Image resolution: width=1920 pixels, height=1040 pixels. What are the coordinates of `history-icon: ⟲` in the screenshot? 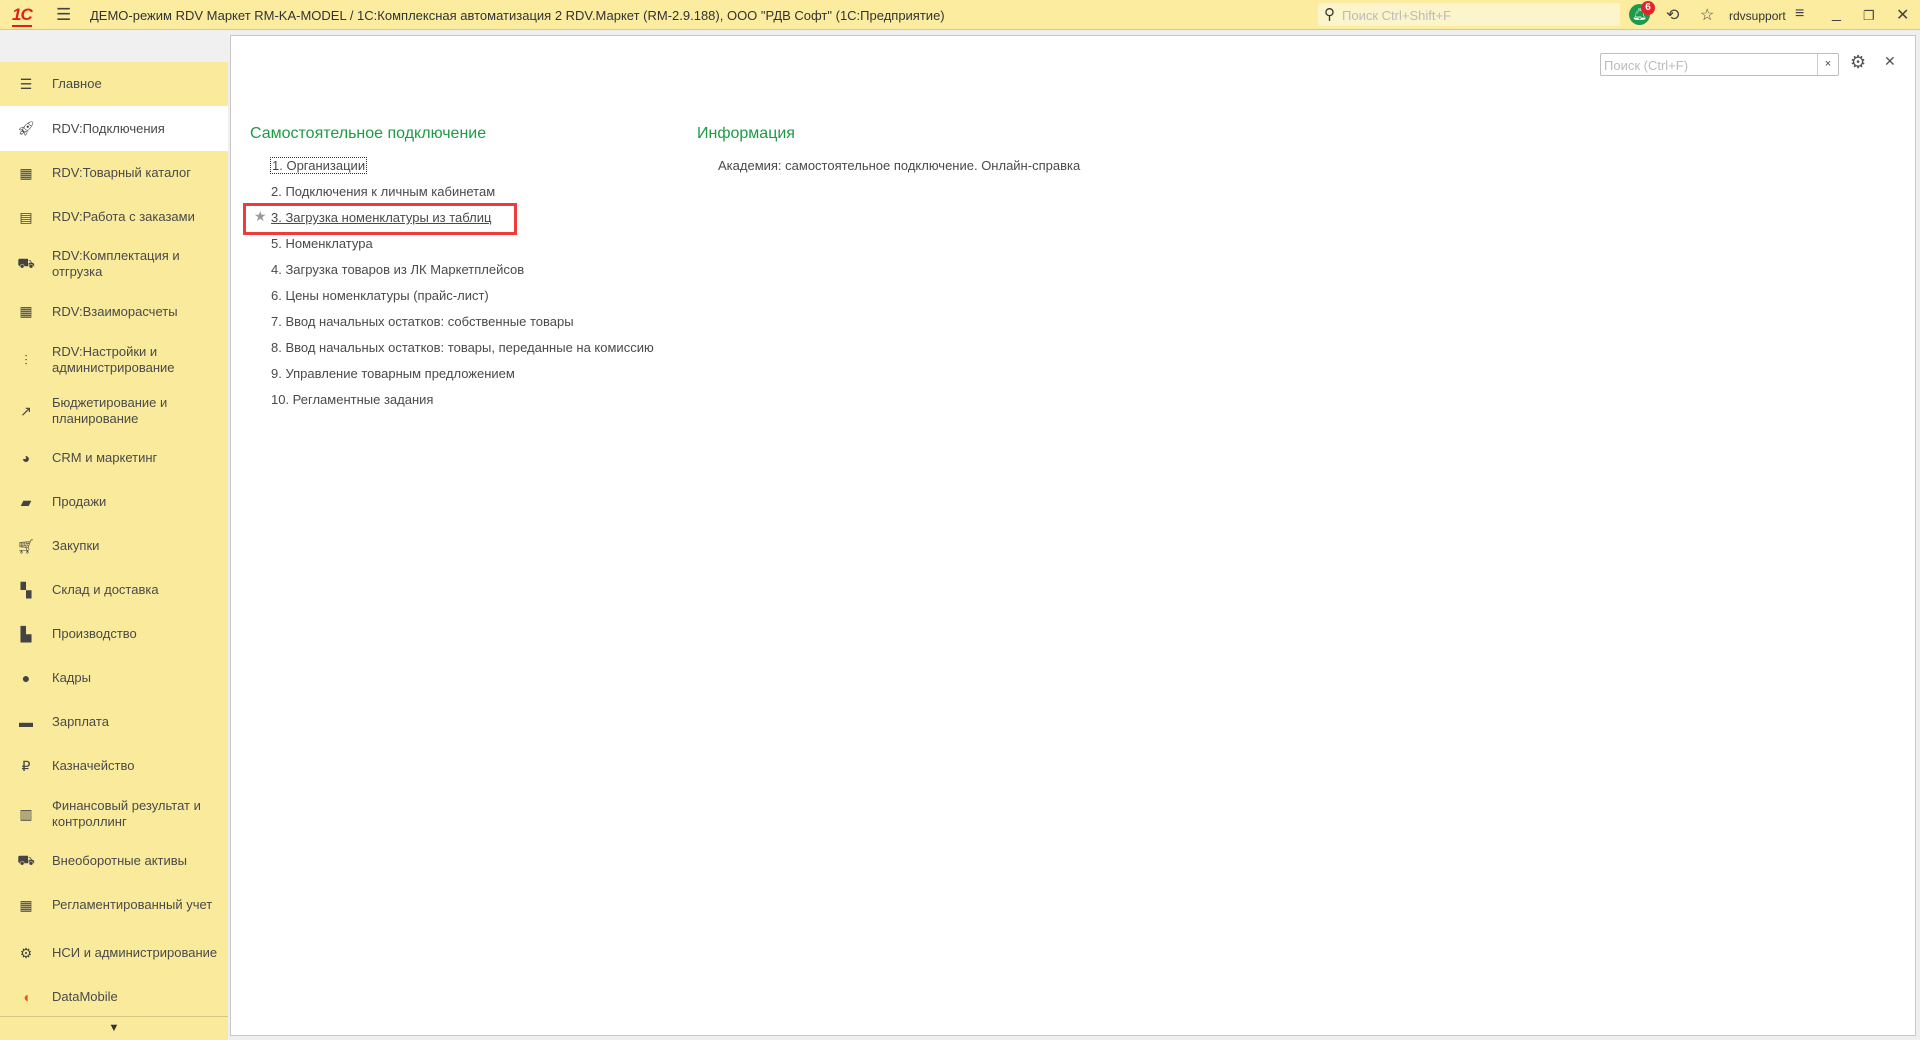 It's located at (1672, 15).